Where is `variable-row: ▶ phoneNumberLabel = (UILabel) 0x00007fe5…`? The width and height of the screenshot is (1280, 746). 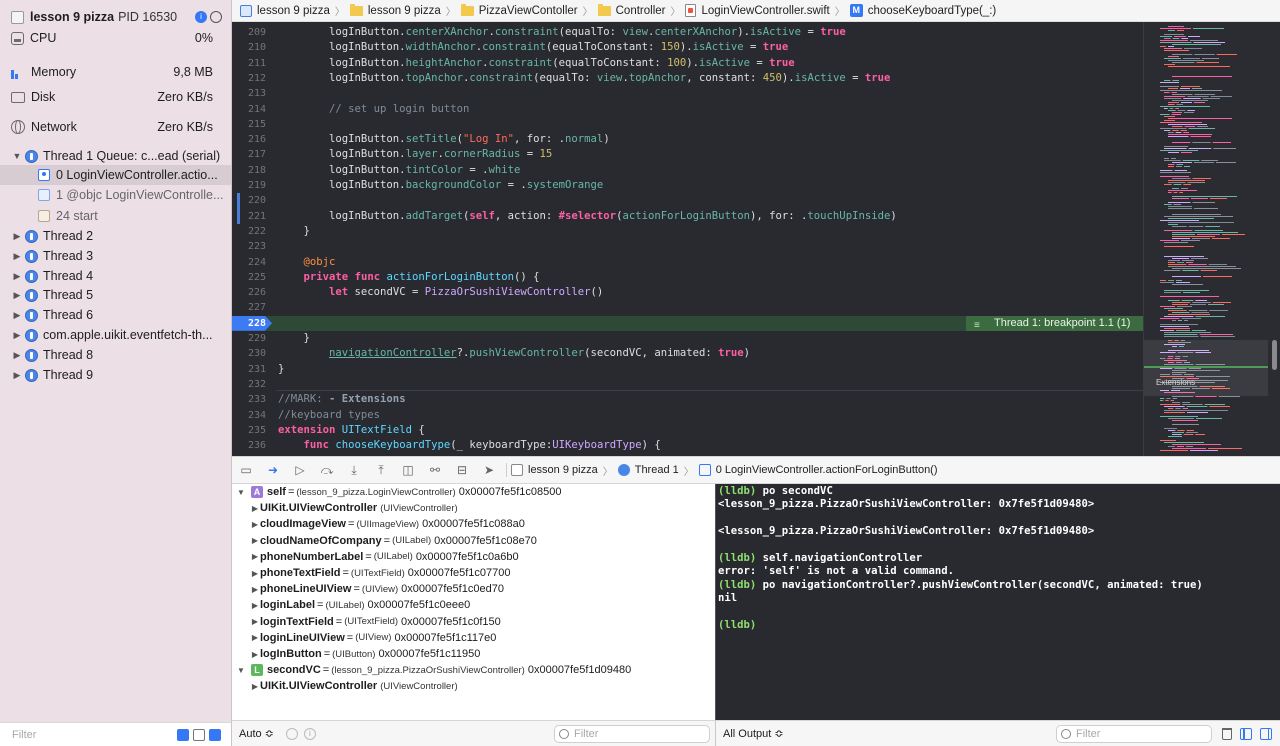 variable-row: ▶ phoneNumberLabel = (UILabel) 0x00007fe5… is located at coordinates (473, 557).